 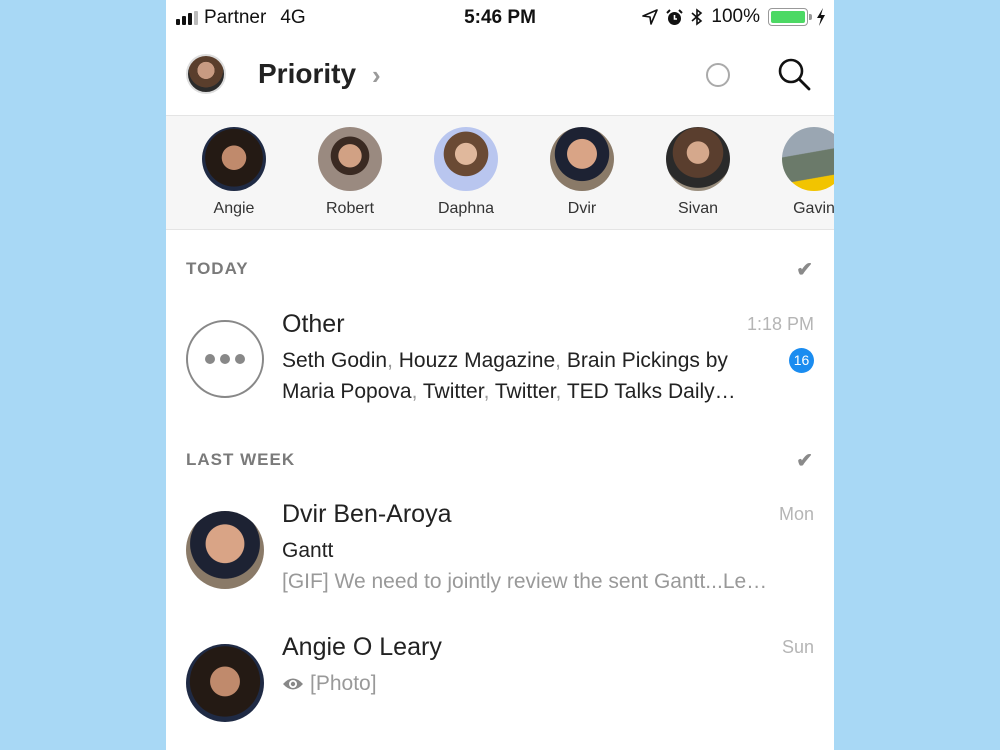 I want to click on conversation-preview-line: [Photo], so click(x=548, y=683).